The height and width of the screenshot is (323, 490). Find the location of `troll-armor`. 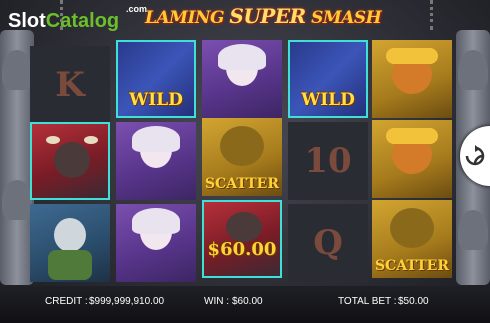

troll-armor is located at coordinates (70, 265).